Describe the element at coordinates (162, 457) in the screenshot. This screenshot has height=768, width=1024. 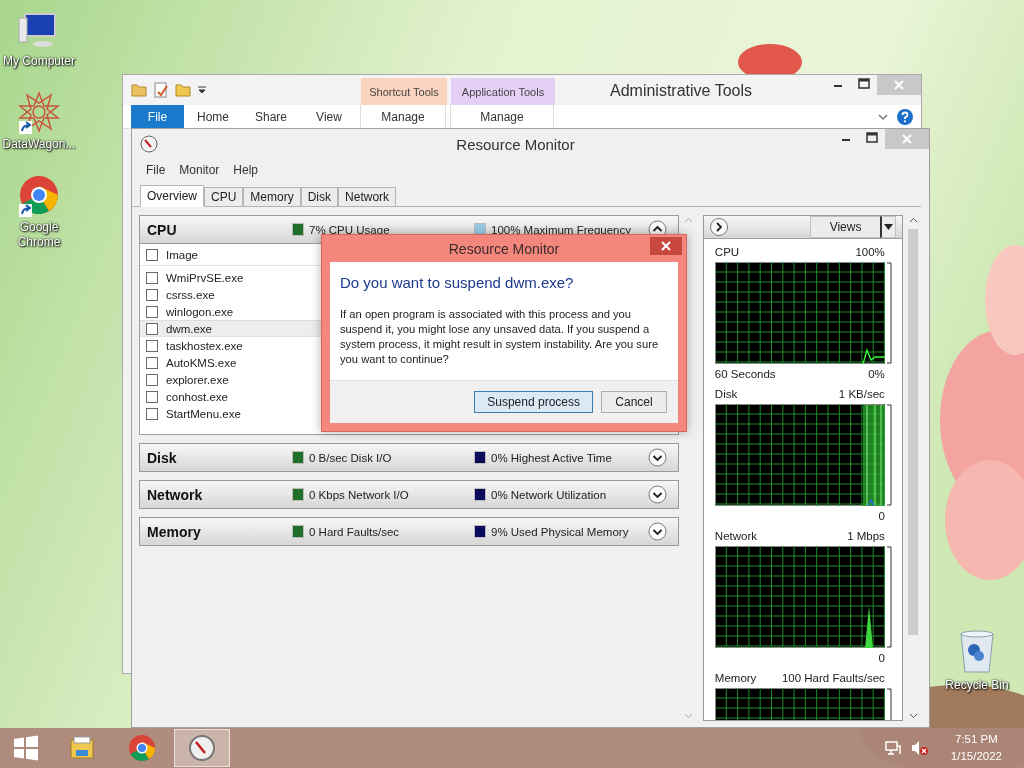
I see `section-title: Disk` at that location.